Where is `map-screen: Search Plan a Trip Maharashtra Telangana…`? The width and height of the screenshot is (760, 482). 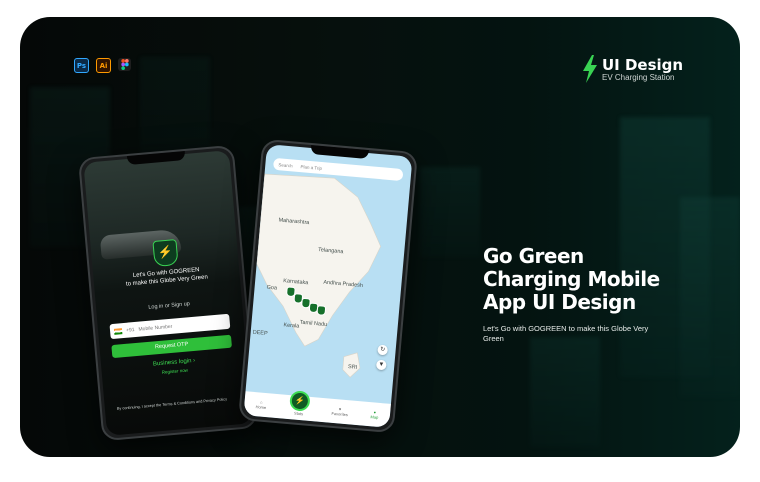
map-screen: Search Plan a Trip Maharashtra Telangana… is located at coordinates (328, 286).